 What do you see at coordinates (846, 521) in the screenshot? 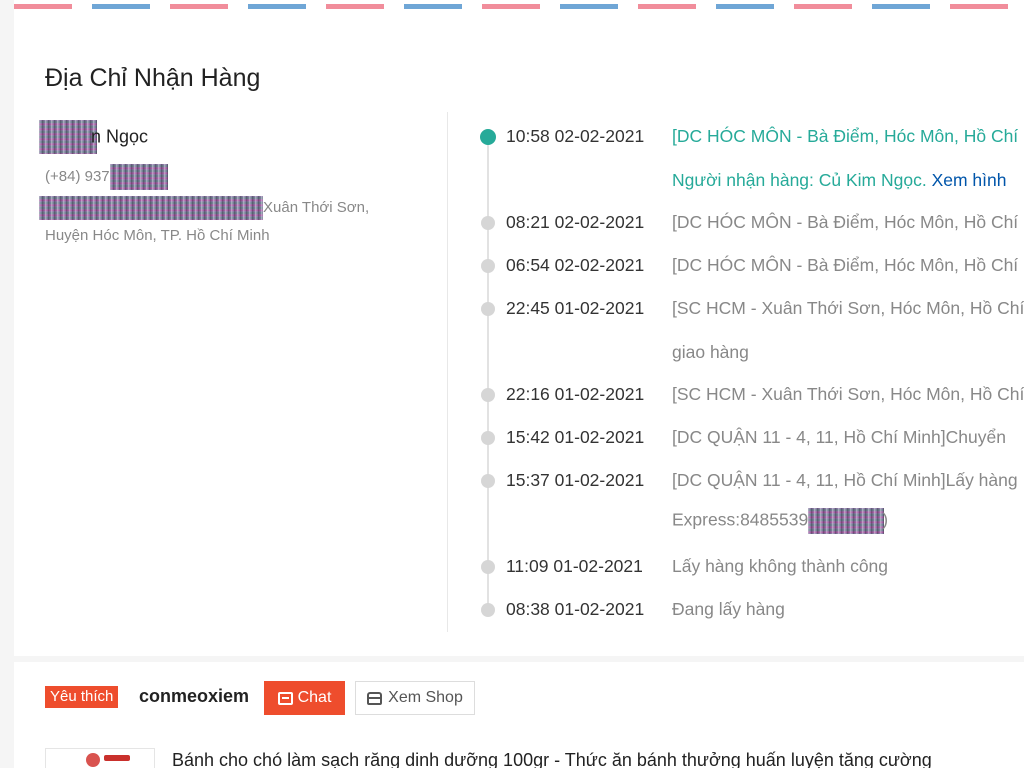
I see `redacted-tracking-number` at bounding box center [846, 521].